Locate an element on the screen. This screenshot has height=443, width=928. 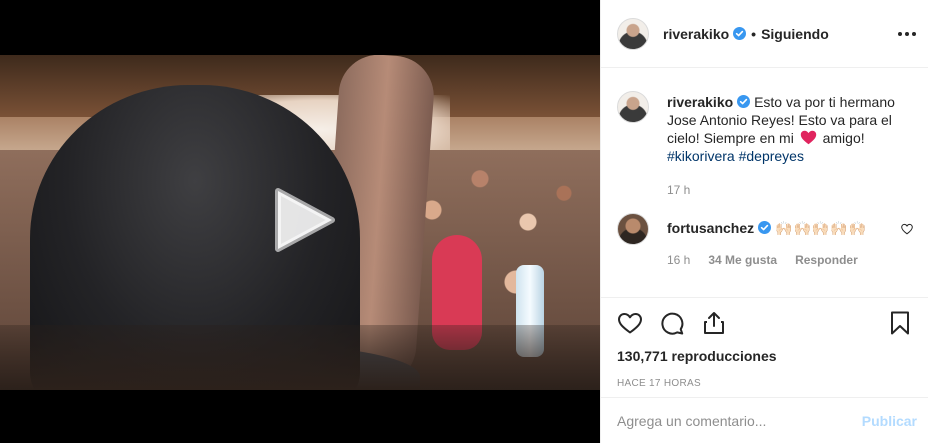
add-comment-bar: Publicar is located at coordinates (764, 420).